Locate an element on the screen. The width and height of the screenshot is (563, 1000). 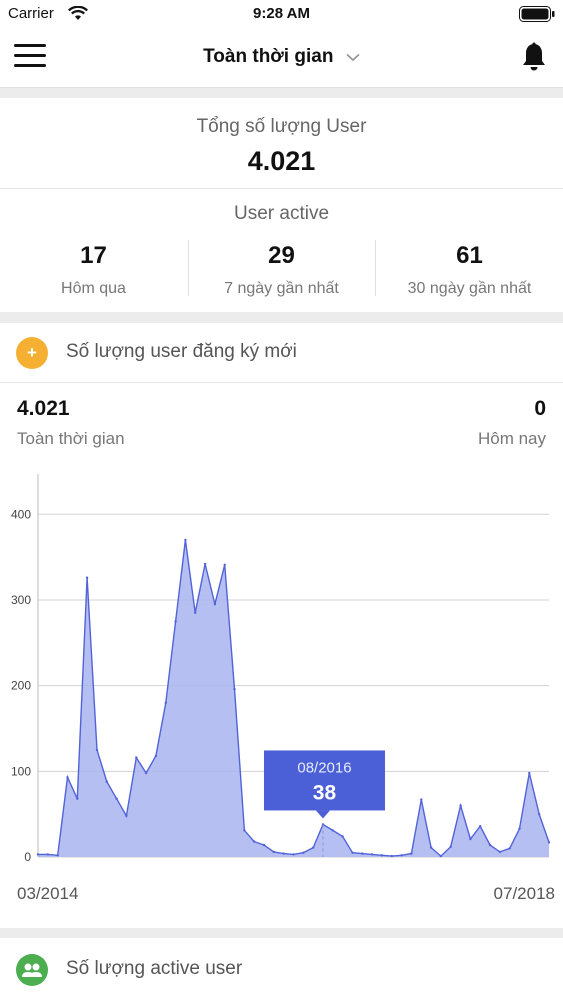
stat-label: 30 ngày gần nhất is located at coordinates (469, 288).